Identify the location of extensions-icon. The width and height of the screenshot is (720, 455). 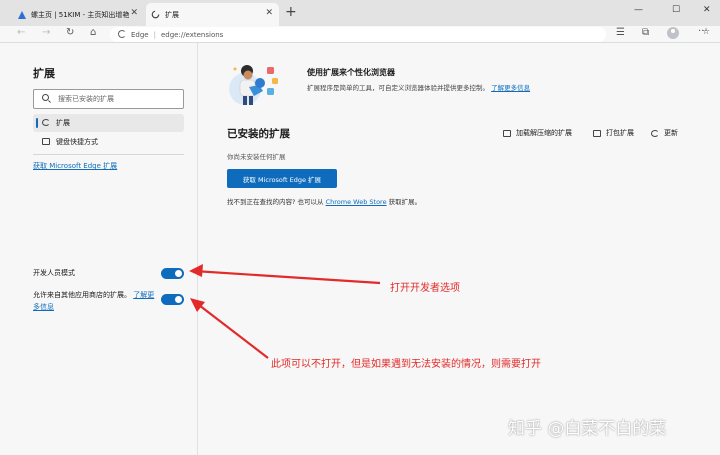
(46, 122).